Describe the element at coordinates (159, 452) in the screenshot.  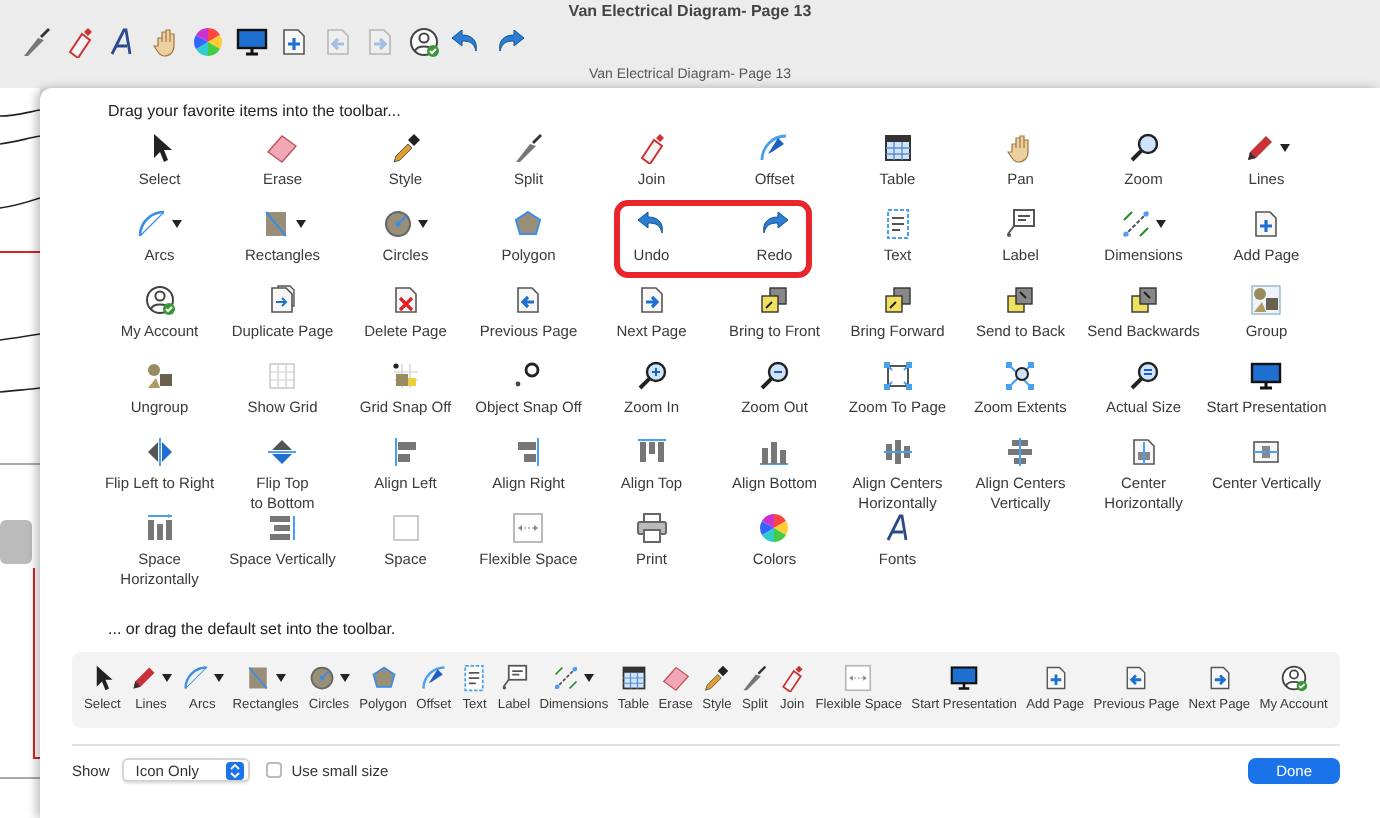
I see `flip-horizontal-icon` at that location.